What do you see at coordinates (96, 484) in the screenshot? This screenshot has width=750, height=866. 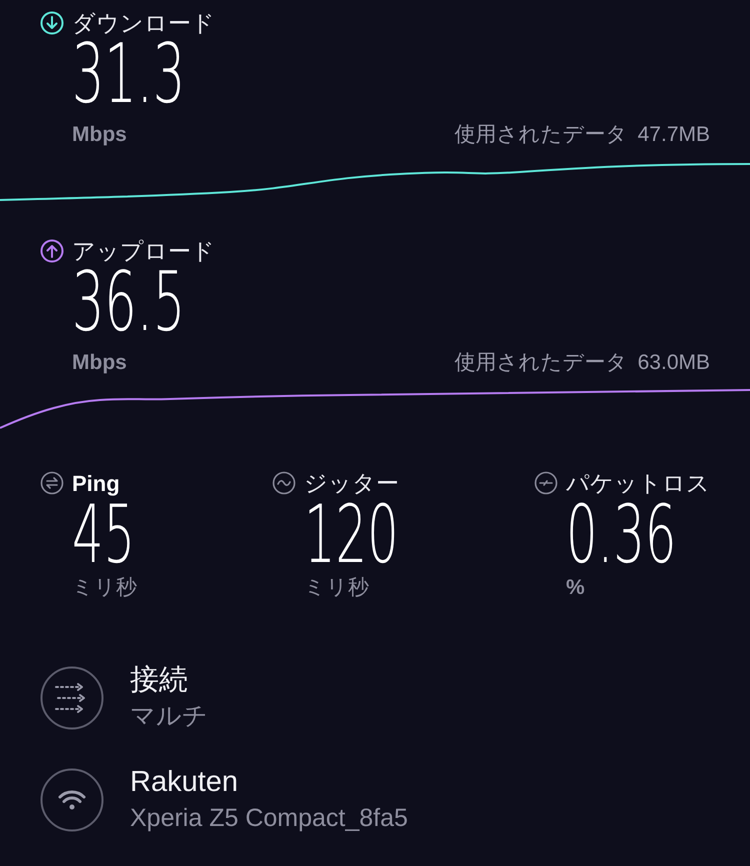 I see `metric-label: Ping` at bounding box center [96, 484].